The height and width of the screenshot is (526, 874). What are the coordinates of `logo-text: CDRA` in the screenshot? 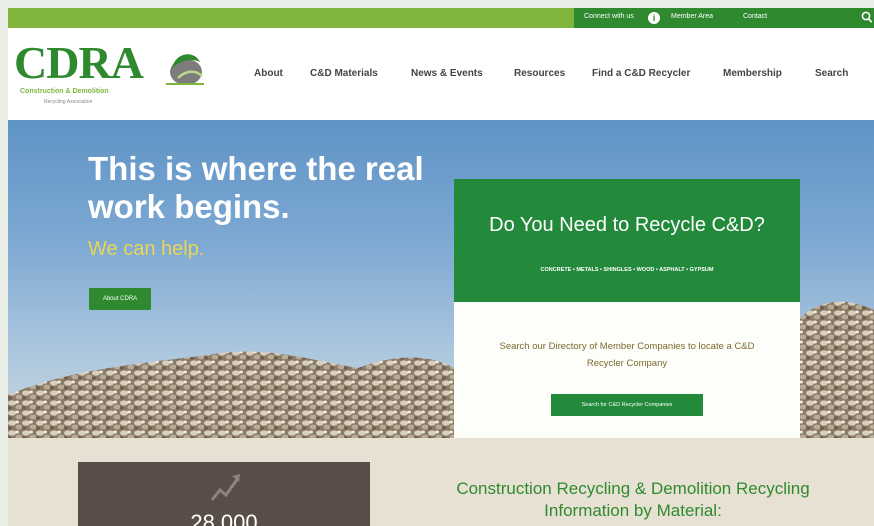 It's located at (79, 62).